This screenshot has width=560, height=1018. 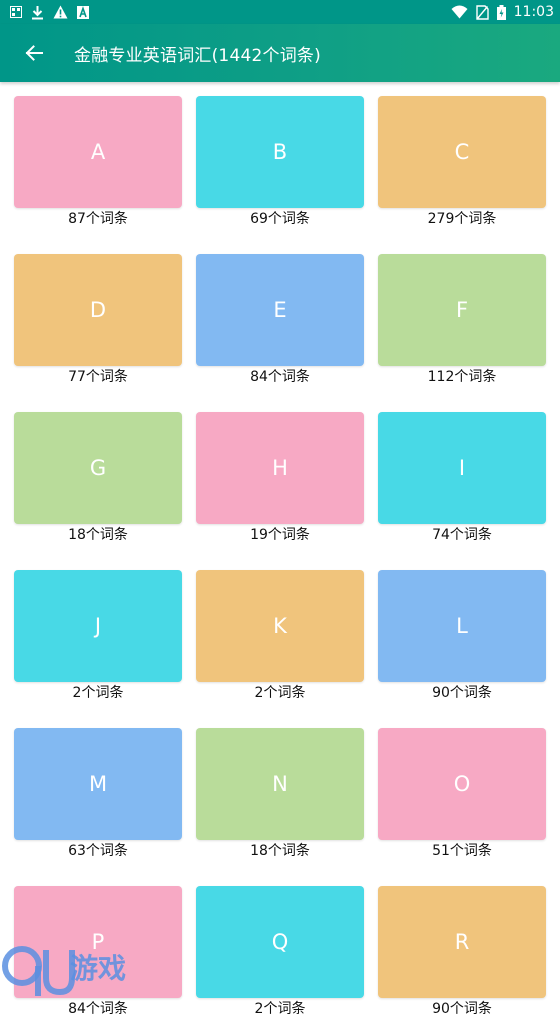 I want to click on letter-card: G, so click(x=98, y=468).